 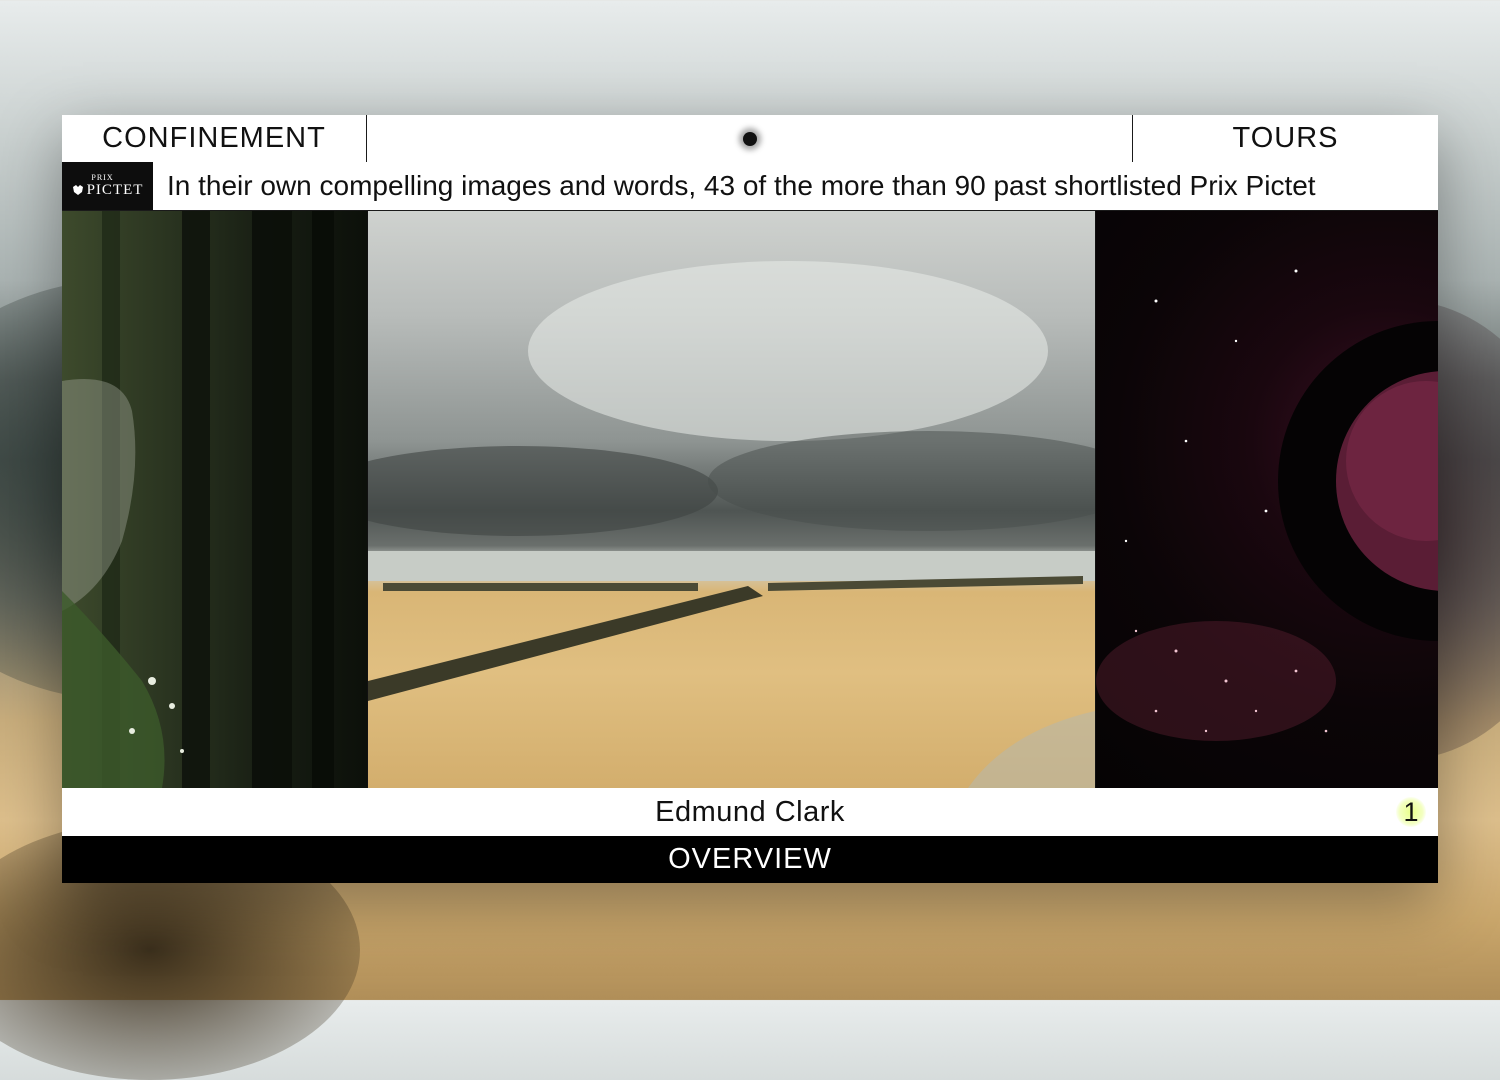 I want to click on forest-image-art, so click(x=198, y=499).